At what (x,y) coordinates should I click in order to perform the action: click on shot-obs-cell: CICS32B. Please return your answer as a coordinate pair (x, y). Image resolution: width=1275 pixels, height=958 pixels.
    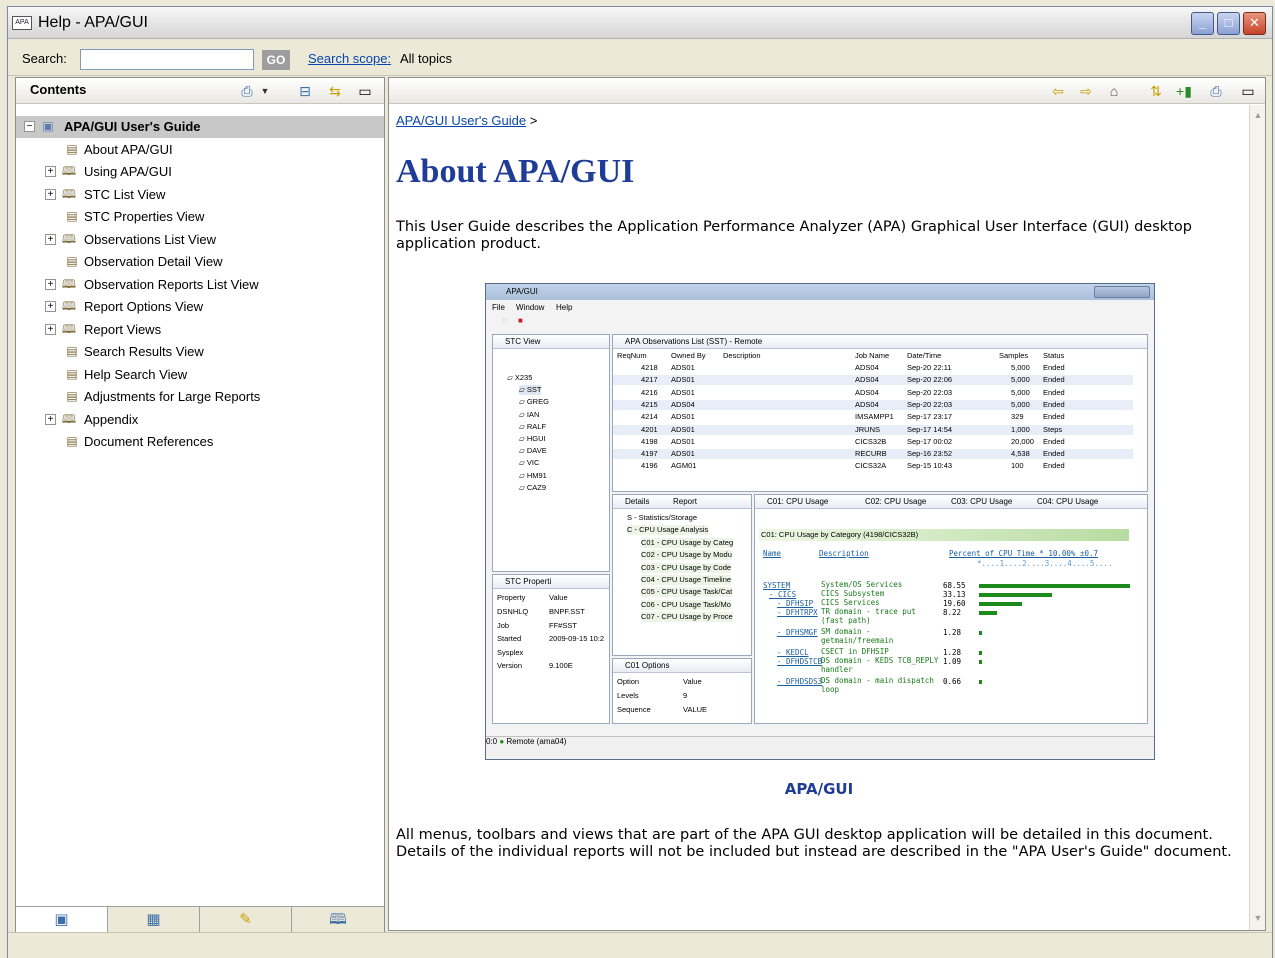
    Looking at the image, I should click on (871, 441).